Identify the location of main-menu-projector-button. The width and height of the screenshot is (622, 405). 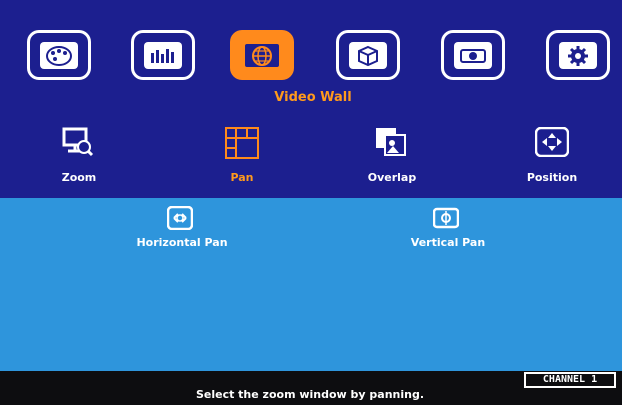
(473, 55).